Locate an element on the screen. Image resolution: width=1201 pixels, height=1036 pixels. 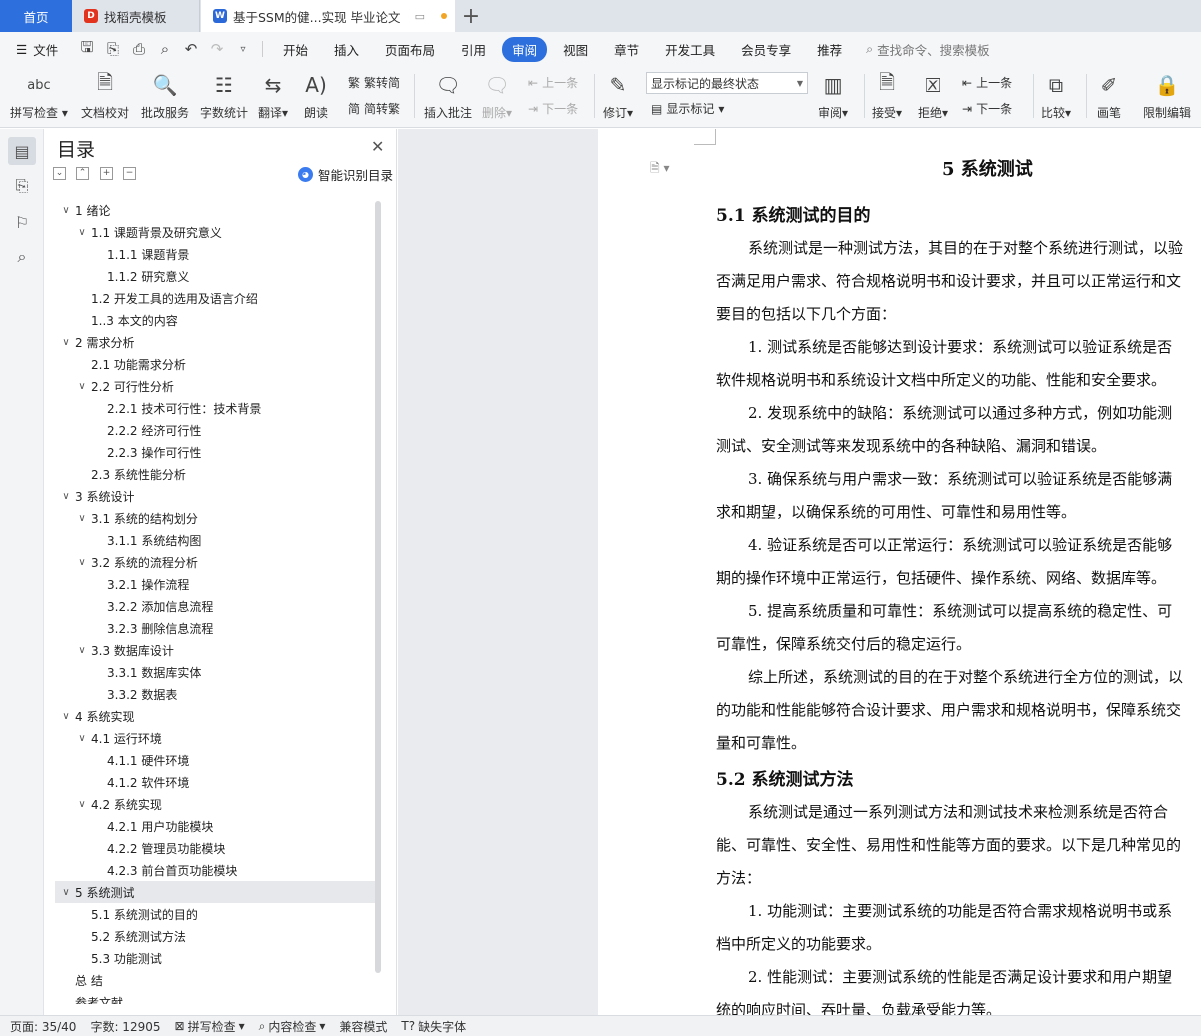
insert-comment-button: 🗨 插入批注 is located at coordinates (448, 95).